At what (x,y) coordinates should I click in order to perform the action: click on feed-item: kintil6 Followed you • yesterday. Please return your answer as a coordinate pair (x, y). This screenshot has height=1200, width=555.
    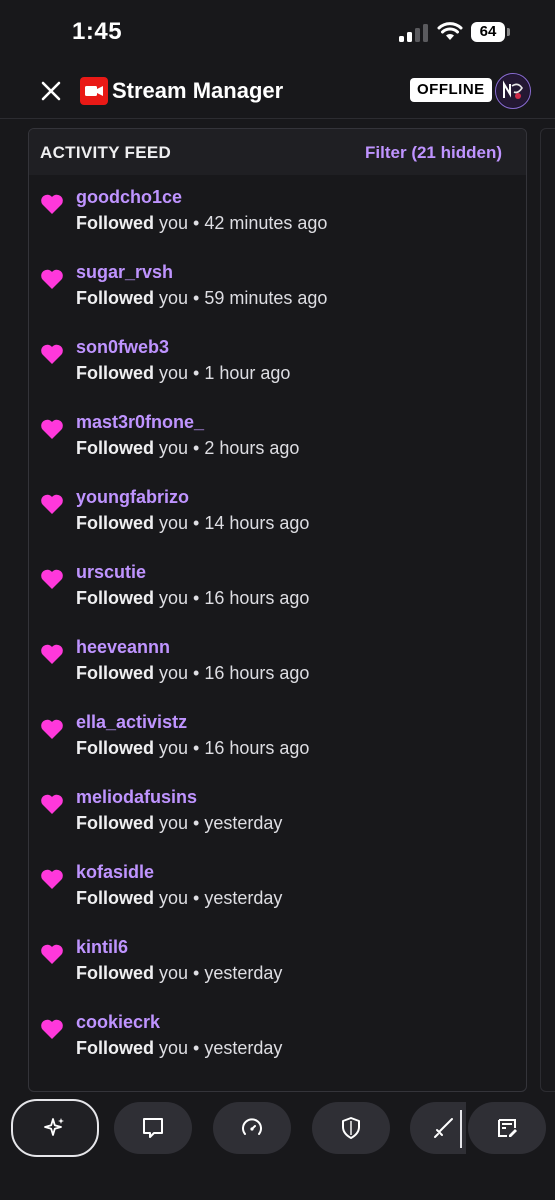
    Looking at the image, I should click on (277, 960).